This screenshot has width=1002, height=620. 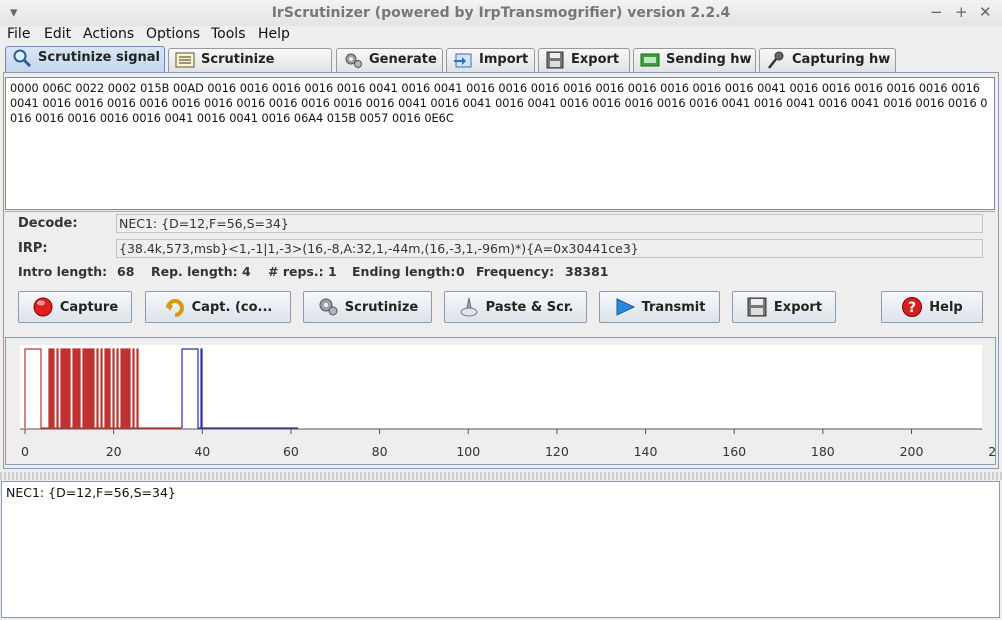 I want to click on tab-scrutinize-signal: Scrutinize signal, so click(x=85, y=59).